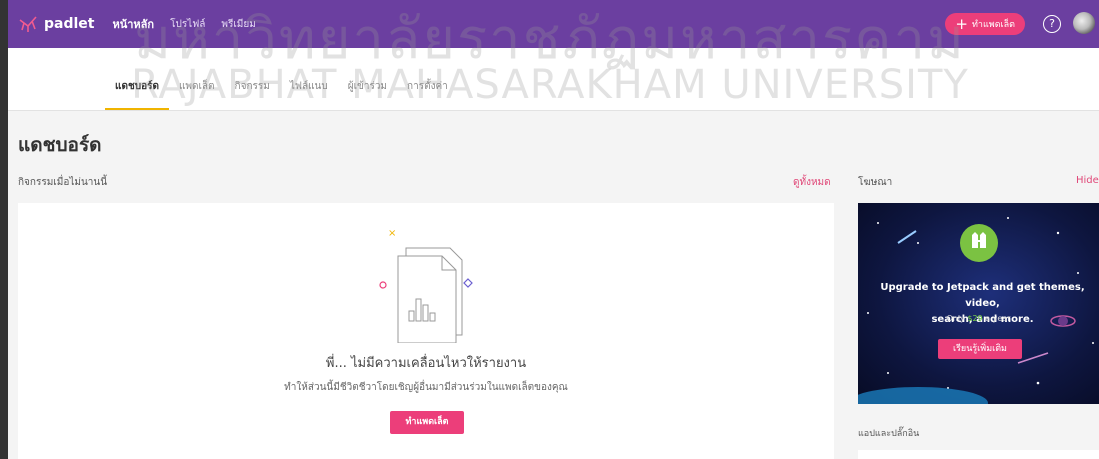 The width and height of the screenshot is (1099, 459). I want to click on logo-text: padlet, so click(69, 24).